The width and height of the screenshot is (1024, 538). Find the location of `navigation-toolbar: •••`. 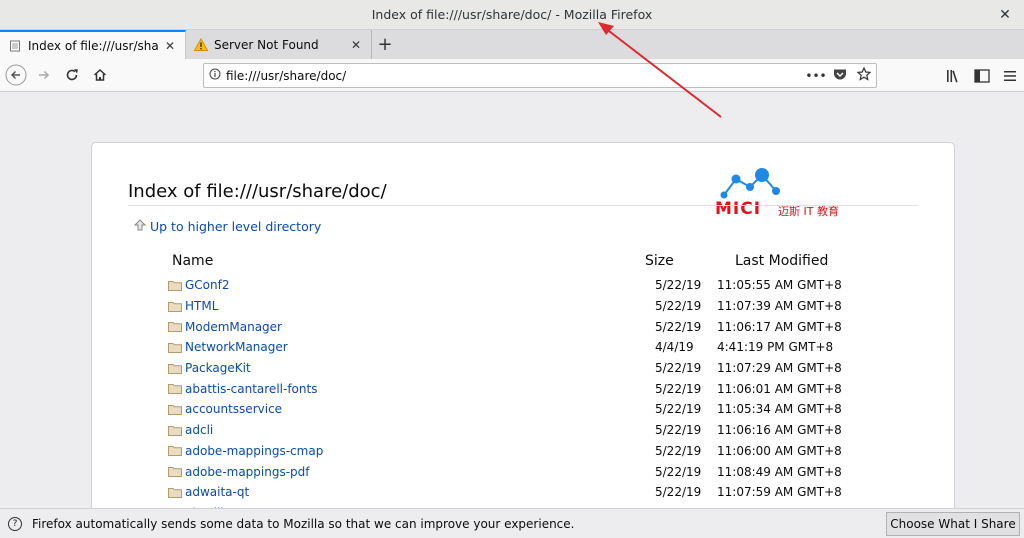

navigation-toolbar: ••• is located at coordinates (512, 75).